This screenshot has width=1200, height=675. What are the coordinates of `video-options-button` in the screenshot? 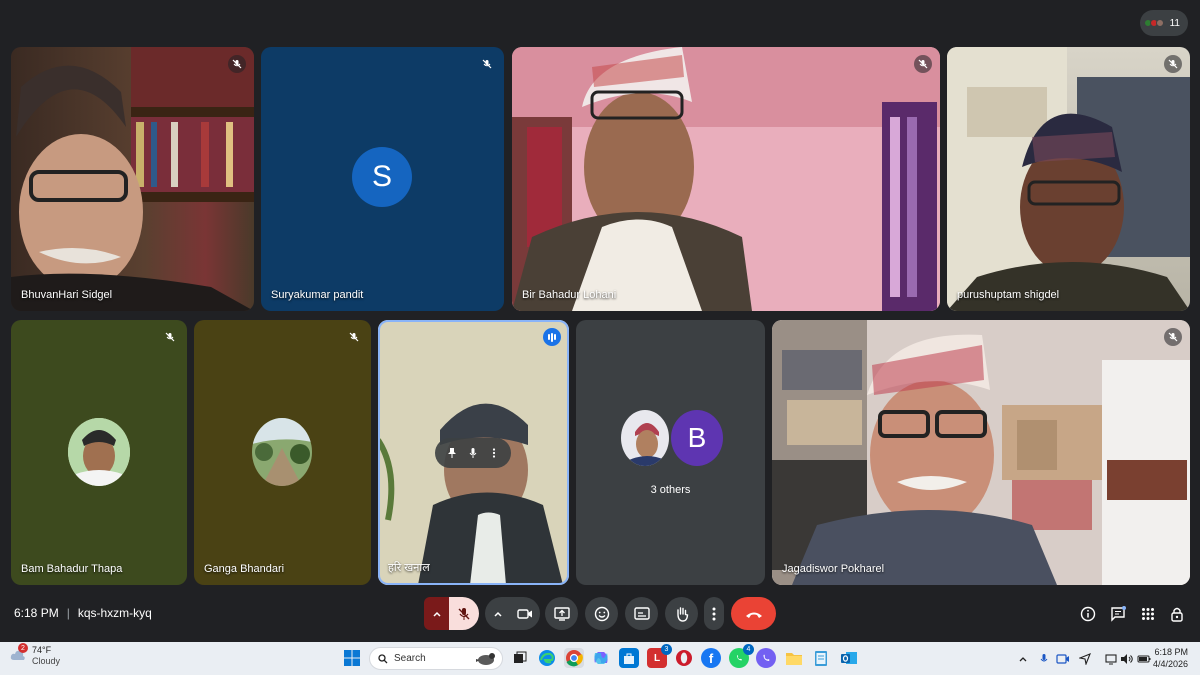 It's located at (498, 614).